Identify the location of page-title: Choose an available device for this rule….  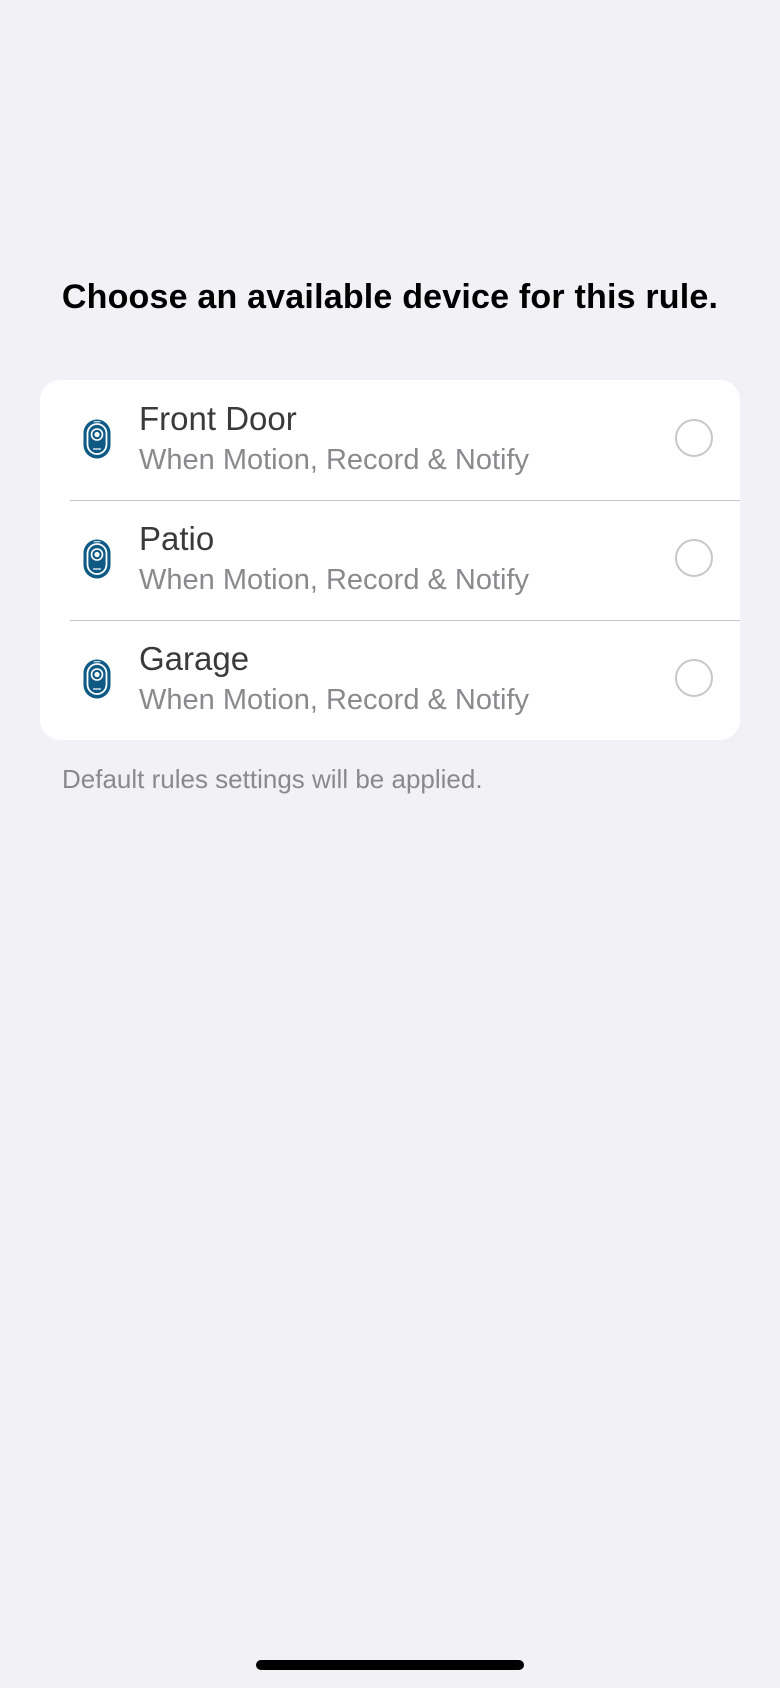
(390, 297).